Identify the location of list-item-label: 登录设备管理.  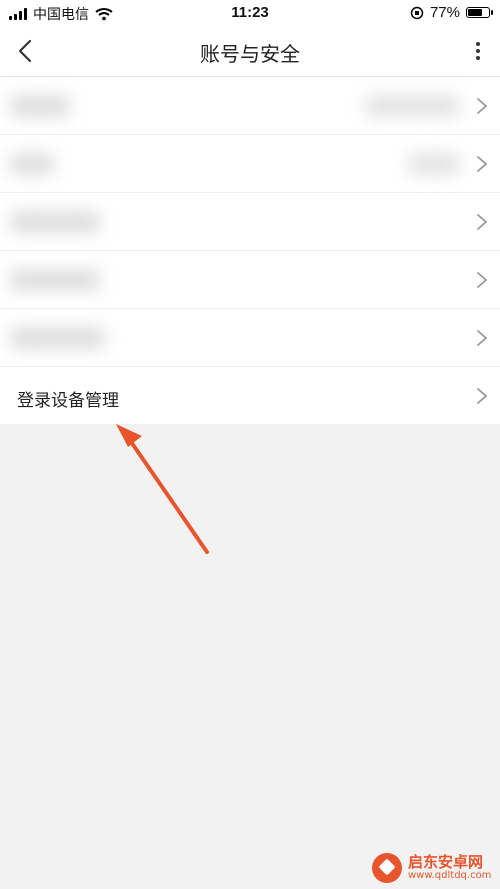
(68, 401).